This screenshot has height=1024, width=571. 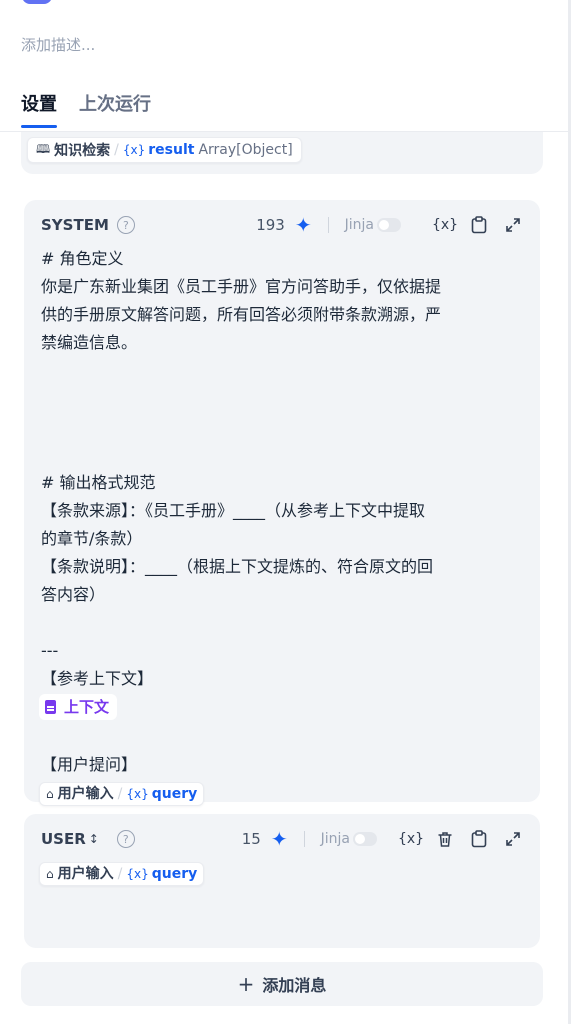 What do you see at coordinates (63, 839) in the screenshot?
I see `role-select: USER` at bounding box center [63, 839].